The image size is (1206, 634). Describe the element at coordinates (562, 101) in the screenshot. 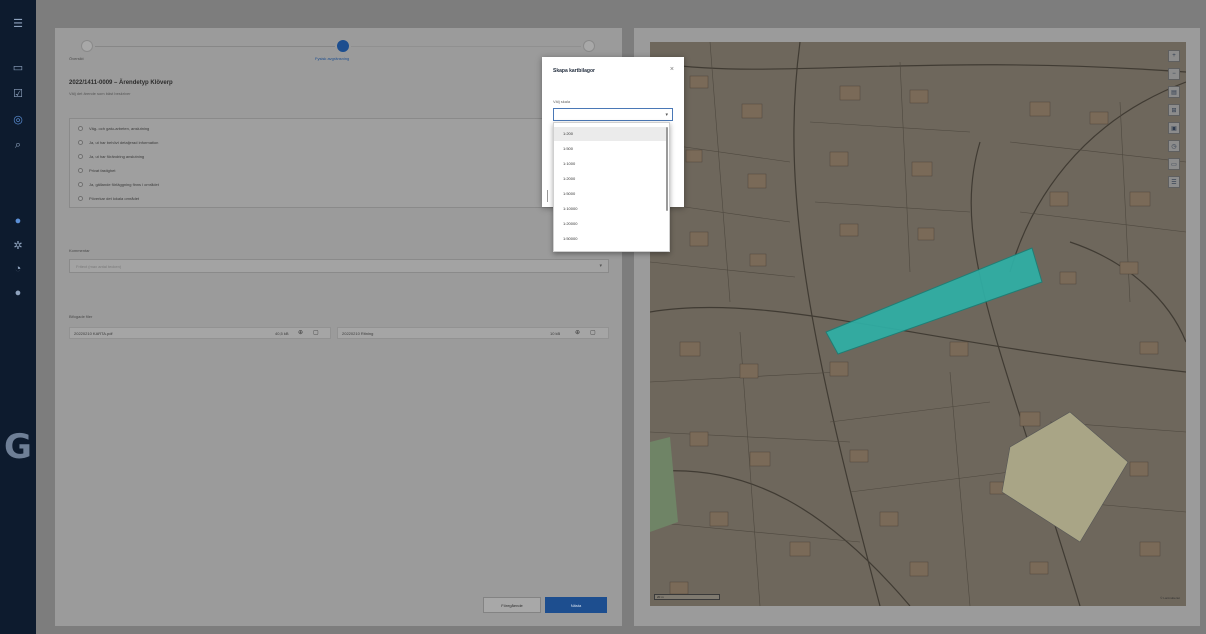

I see `scale-label: Välj skala` at that location.